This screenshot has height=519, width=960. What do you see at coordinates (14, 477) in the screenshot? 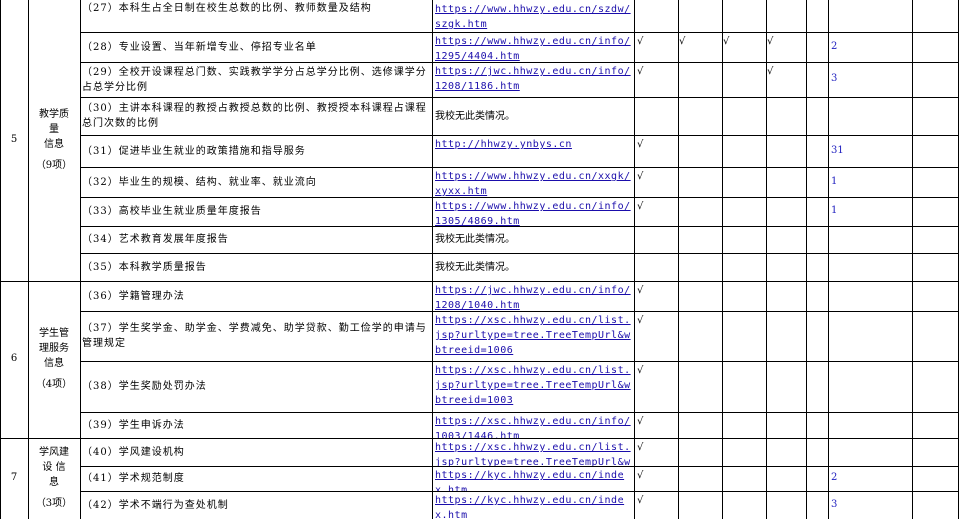
I see `section-index: 7` at bounding box center [14, 477].